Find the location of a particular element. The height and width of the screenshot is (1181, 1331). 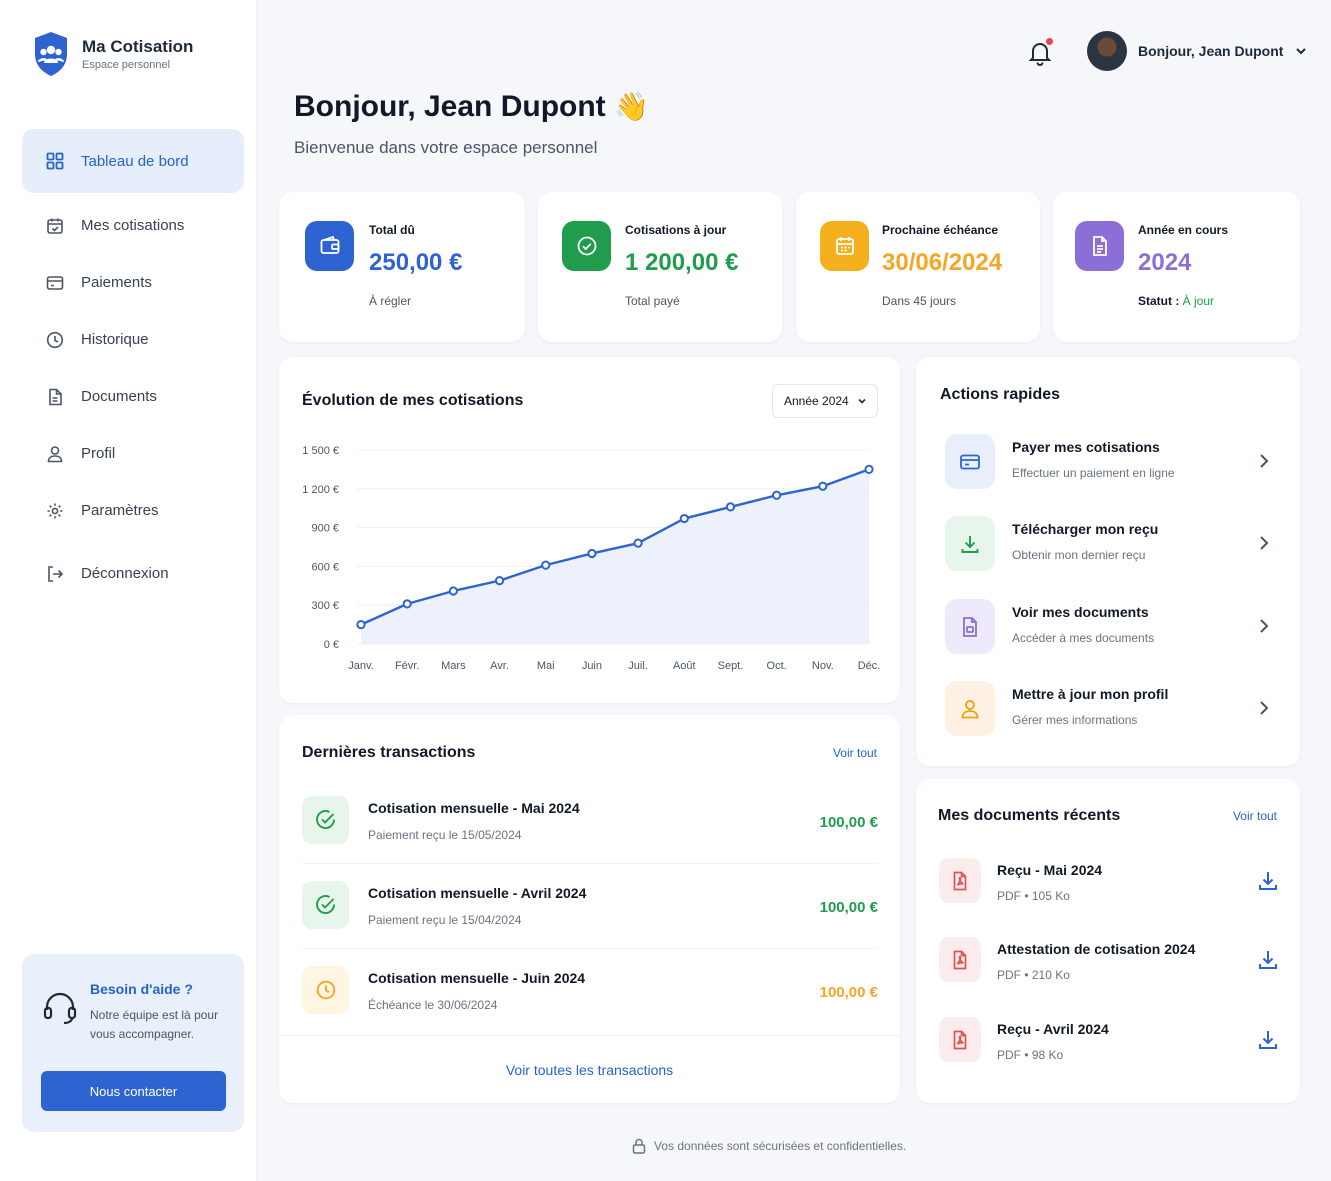

document-item: Reçu - Mai 2024 PDF • 105 Ko is located at coordinates (1109, 883).